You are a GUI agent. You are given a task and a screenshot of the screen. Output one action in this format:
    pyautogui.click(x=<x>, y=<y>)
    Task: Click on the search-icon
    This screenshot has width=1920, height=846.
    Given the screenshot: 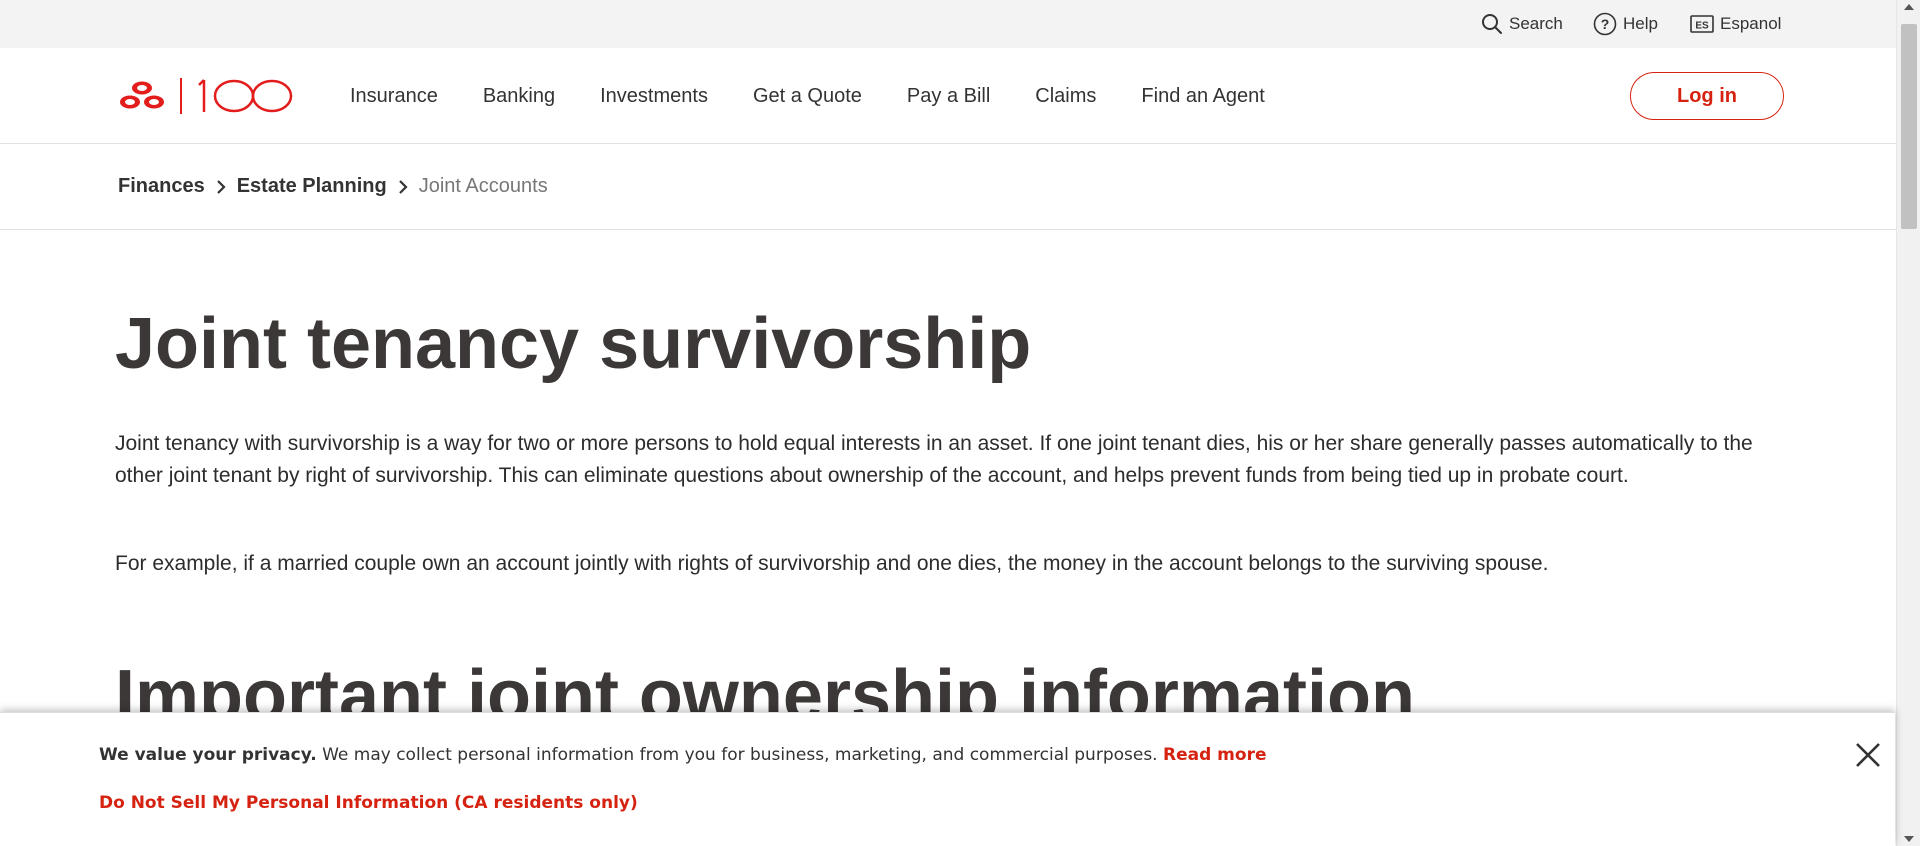 What is the action you would take?
    pyautogui.click(x=1492, y=24)
    